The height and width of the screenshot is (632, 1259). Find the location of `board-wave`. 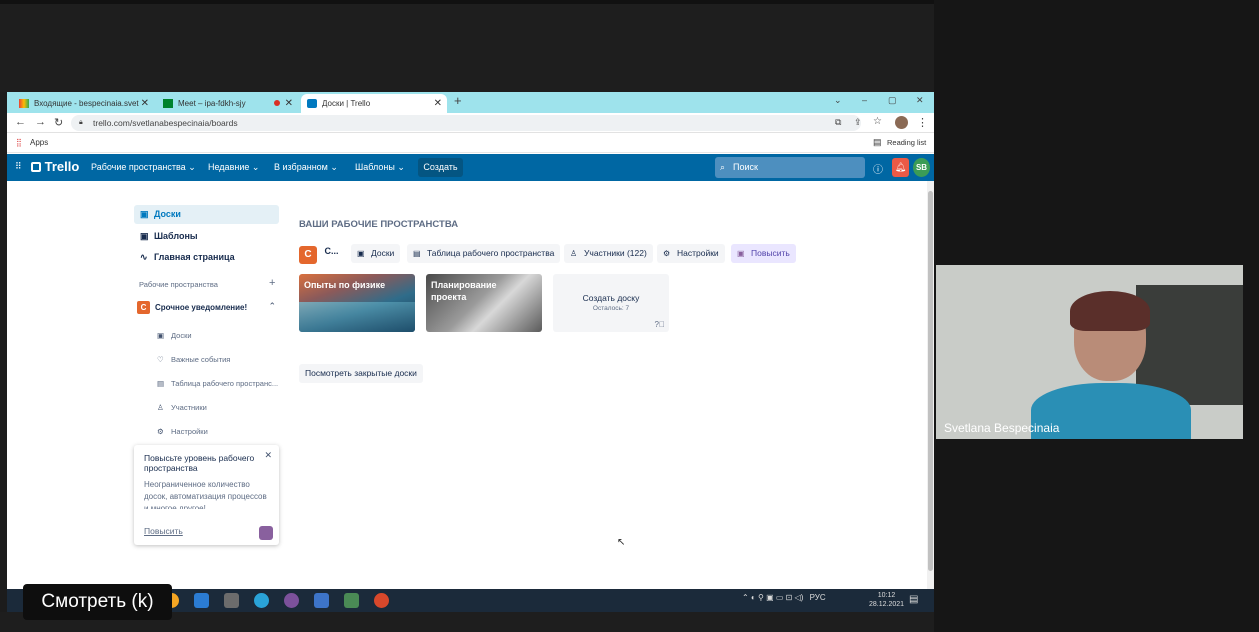

board-wave is located at coordinates (357, 317).